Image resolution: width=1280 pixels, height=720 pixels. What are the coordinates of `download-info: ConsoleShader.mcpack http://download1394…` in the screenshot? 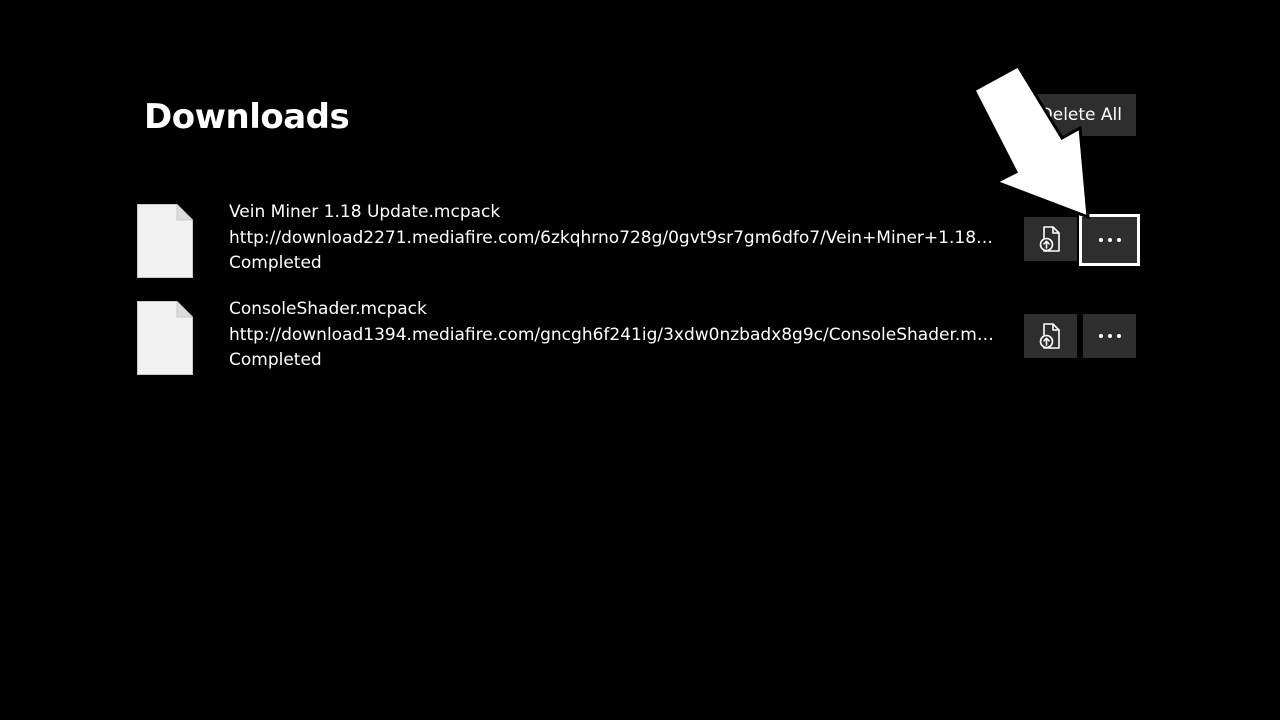 It's located at (615, 335).